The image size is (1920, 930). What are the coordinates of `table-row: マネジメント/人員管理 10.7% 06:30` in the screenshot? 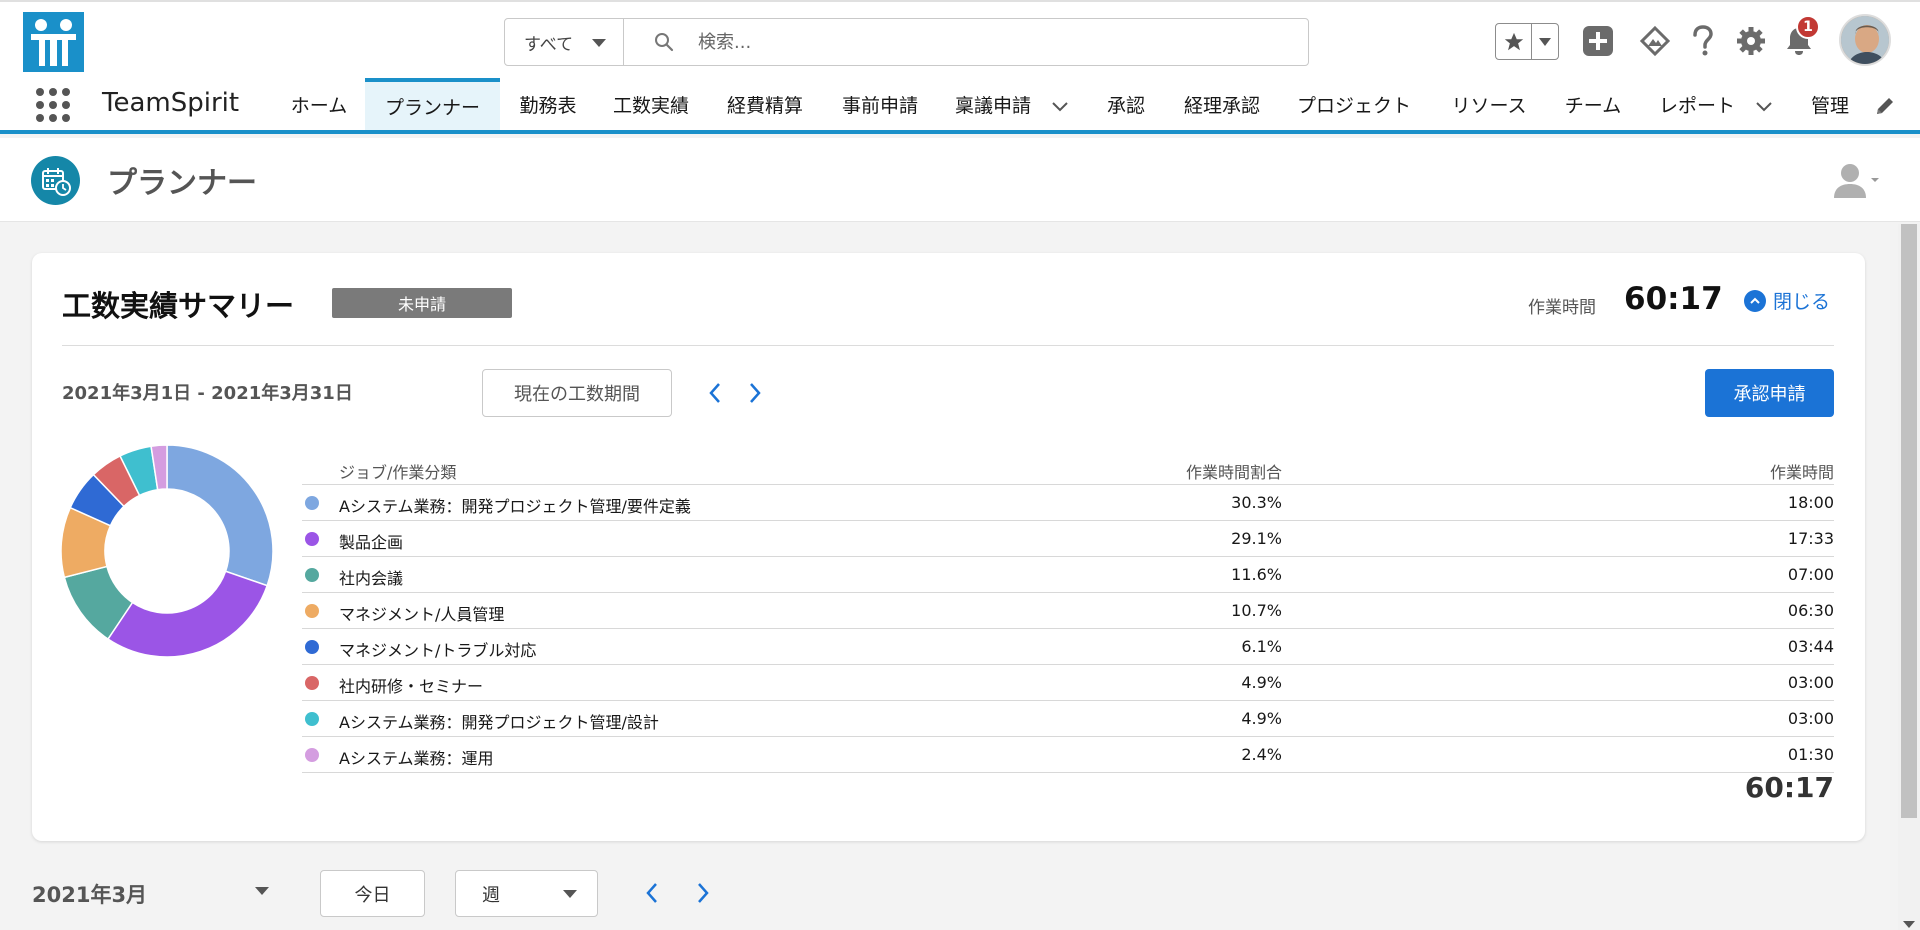 It's located at (1068, 611).